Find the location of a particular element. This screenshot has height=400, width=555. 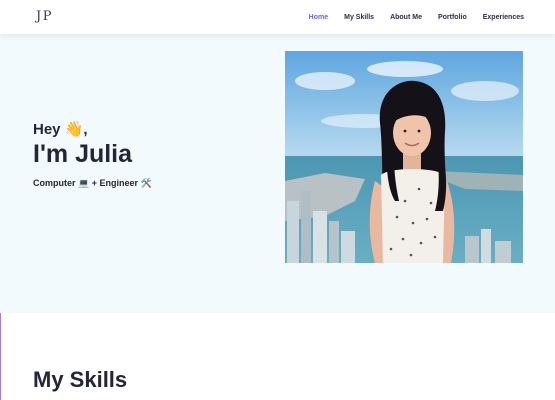

nav-experiences: Experiences is located at coordinates (503, 17).